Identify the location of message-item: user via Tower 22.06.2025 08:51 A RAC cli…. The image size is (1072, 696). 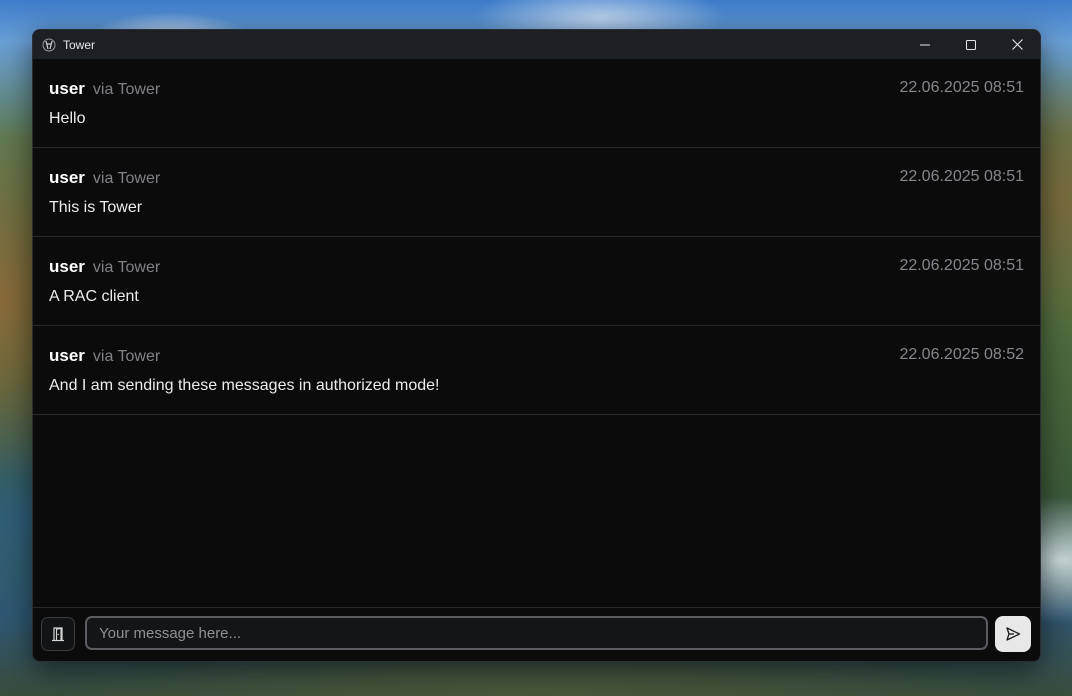
(536, 281).